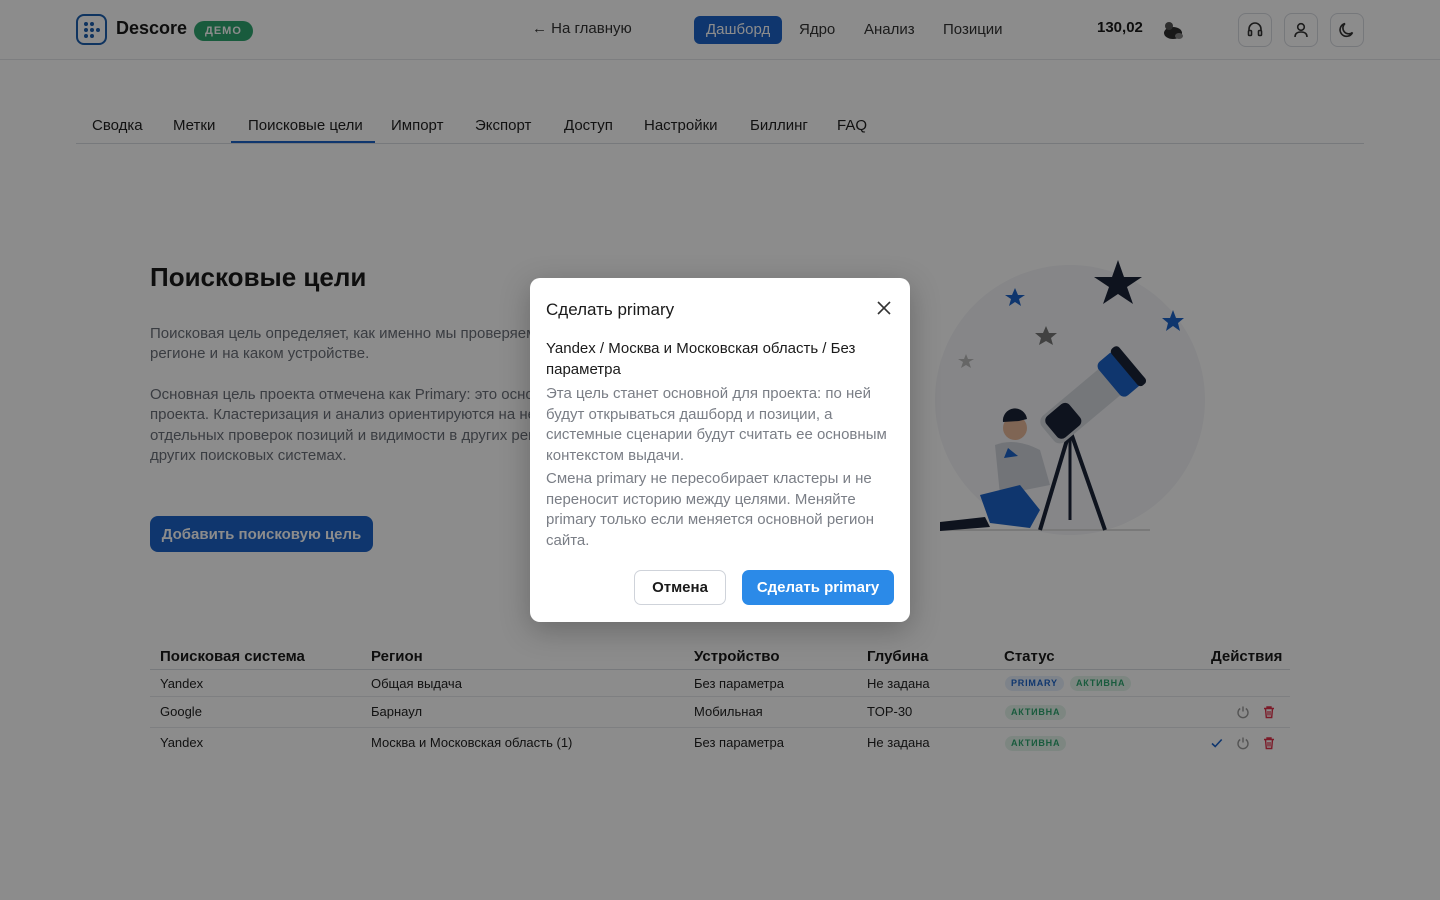 The image size is (1440, 900). I want to click on dialog-target-line: параметра, so click(583, 369).